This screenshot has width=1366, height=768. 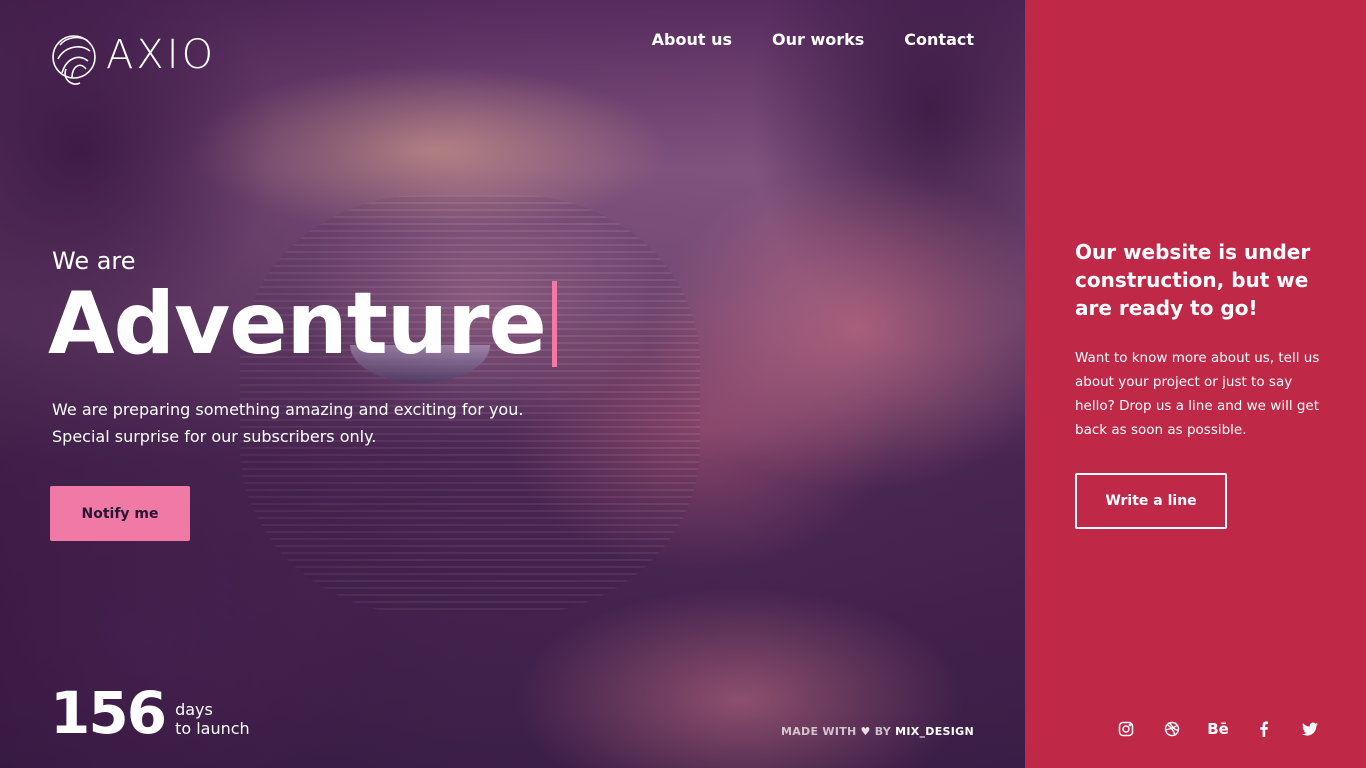 I want to click on hero-headline: Adventure, so click(x=302, y=324).